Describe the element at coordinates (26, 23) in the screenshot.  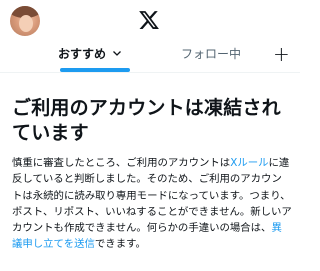
I see `avatar-face` at that location.